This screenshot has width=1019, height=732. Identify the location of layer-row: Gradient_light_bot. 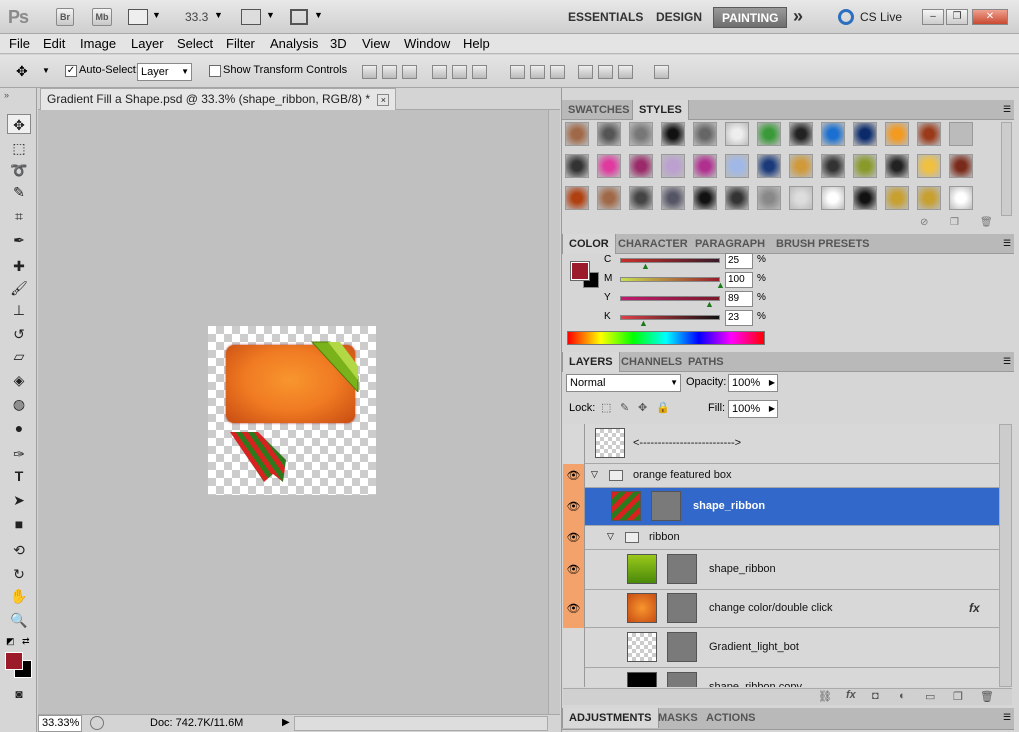
(781, 648).